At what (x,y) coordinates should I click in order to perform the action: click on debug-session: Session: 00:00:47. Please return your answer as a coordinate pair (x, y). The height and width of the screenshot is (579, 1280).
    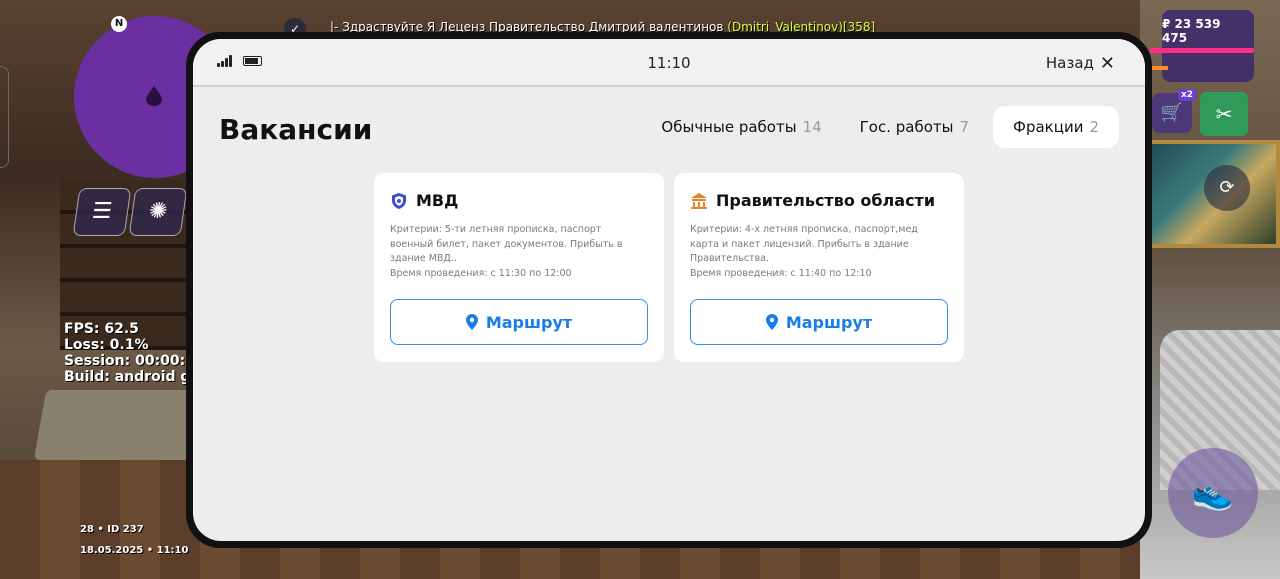
    Looking at the image, I should click on (134, 361).